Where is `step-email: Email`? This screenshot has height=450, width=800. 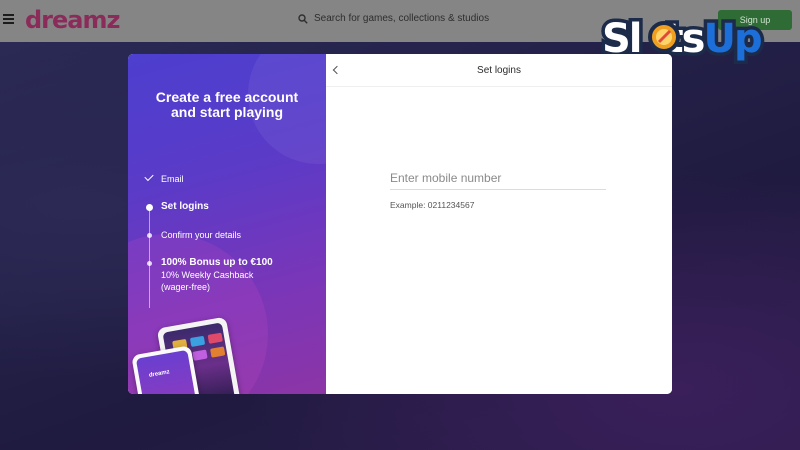 step-email: Email is located at coordinates (163, 178).